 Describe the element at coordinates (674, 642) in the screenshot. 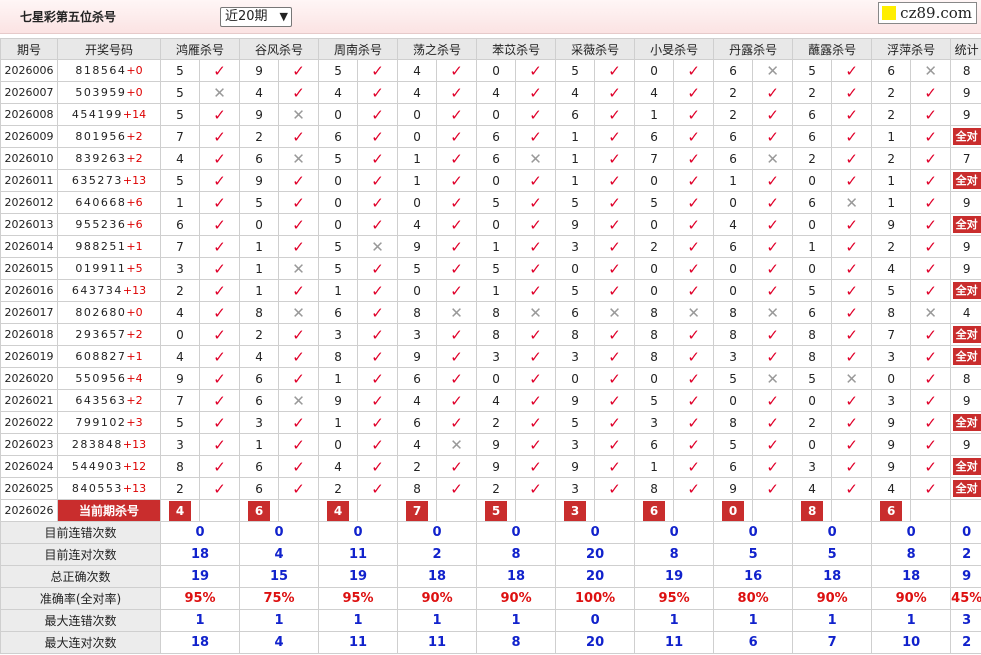

I see `summary-value: 11` at that location.